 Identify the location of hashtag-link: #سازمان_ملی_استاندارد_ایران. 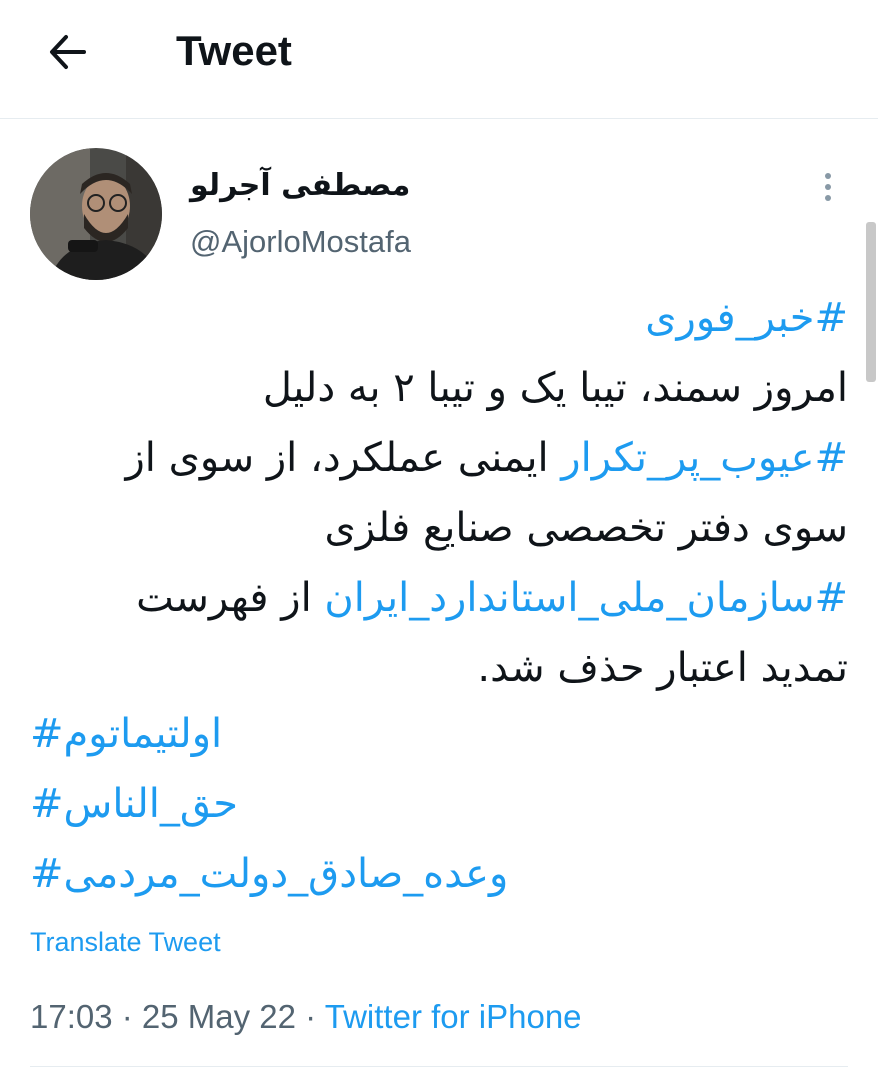
(586, 598).